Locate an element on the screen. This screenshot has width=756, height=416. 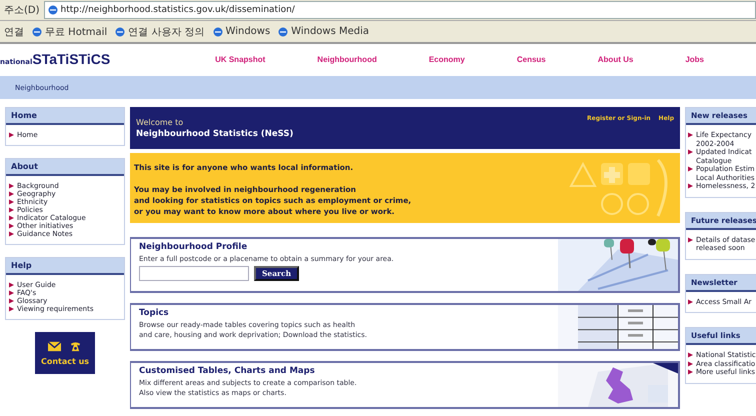
section-title: Topics is located at coordinates (253, 313).